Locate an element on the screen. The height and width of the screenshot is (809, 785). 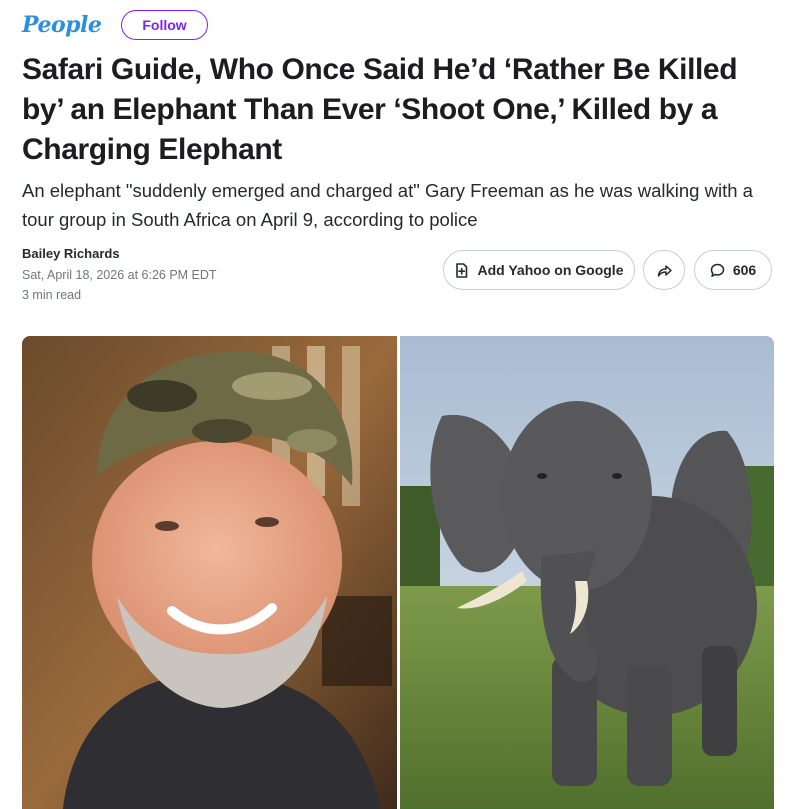
author-name: Bailey Richards is located at coordinates (119, 253).